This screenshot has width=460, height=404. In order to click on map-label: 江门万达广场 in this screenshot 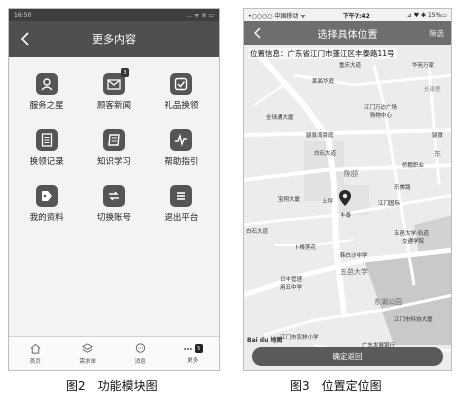, I will do `click(381, 108)`.